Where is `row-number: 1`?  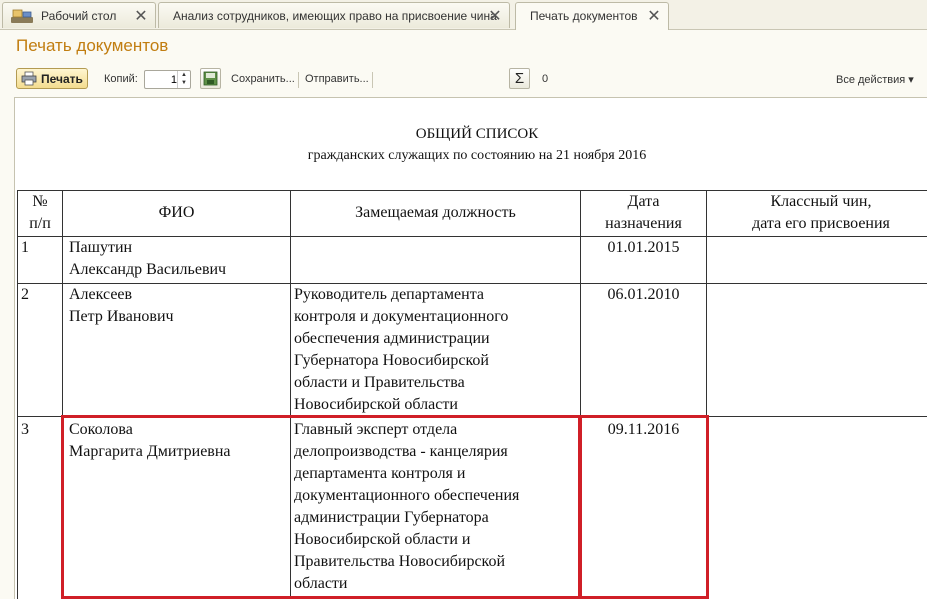 row-number: 1 is located at coordinates (25, 247).